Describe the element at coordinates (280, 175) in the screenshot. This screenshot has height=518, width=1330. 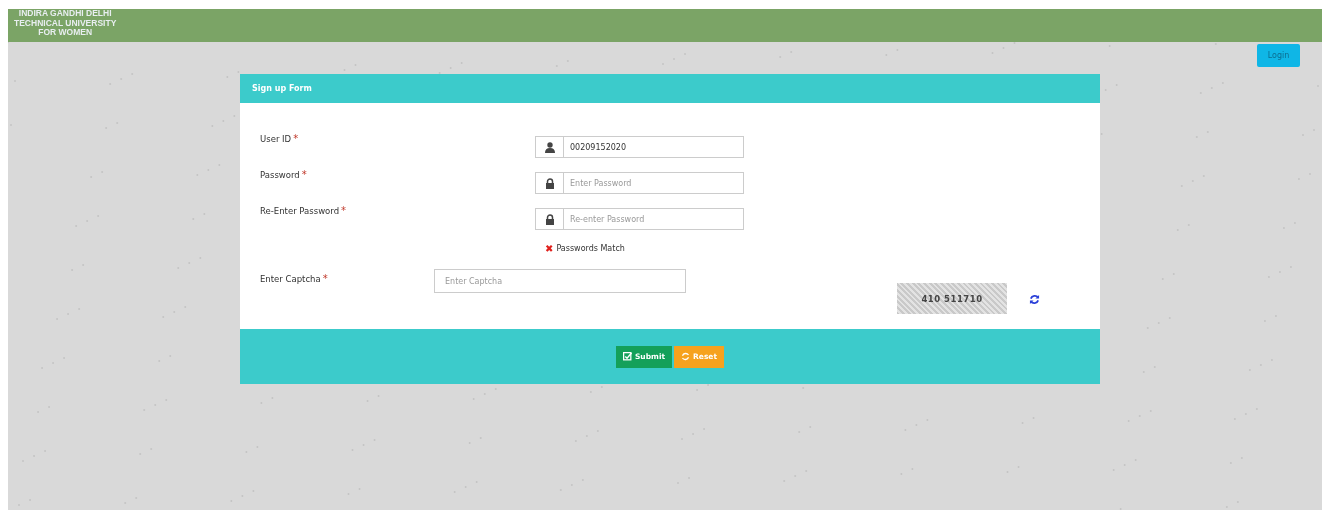
I see `field-label: Password` at that location.